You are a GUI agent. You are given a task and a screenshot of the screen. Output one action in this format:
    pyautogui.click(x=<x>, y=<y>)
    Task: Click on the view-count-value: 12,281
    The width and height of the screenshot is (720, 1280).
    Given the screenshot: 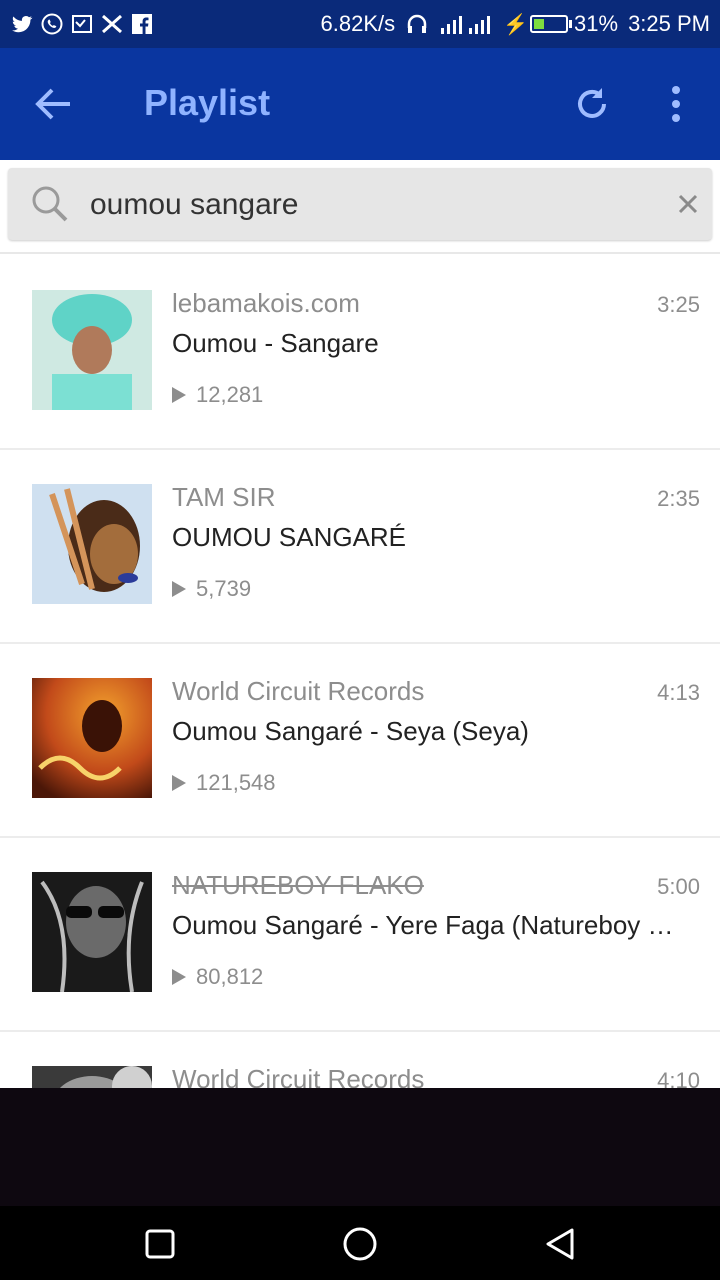 What is the action you would take?
    pyautogui.click(x=230, y=394)
    